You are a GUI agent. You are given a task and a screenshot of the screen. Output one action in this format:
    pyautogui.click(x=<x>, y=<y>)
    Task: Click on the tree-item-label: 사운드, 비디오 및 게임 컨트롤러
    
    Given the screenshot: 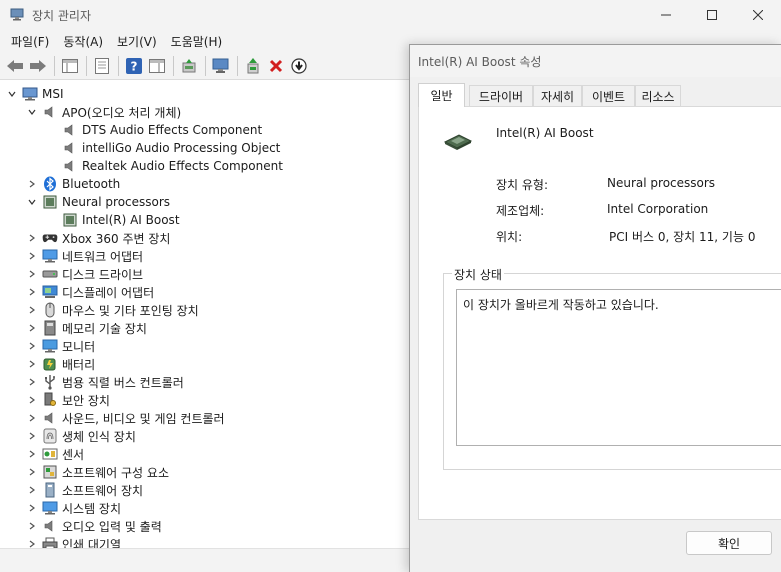 What is the action you would take?
    pyautogui.click(x=143, y=418)
    